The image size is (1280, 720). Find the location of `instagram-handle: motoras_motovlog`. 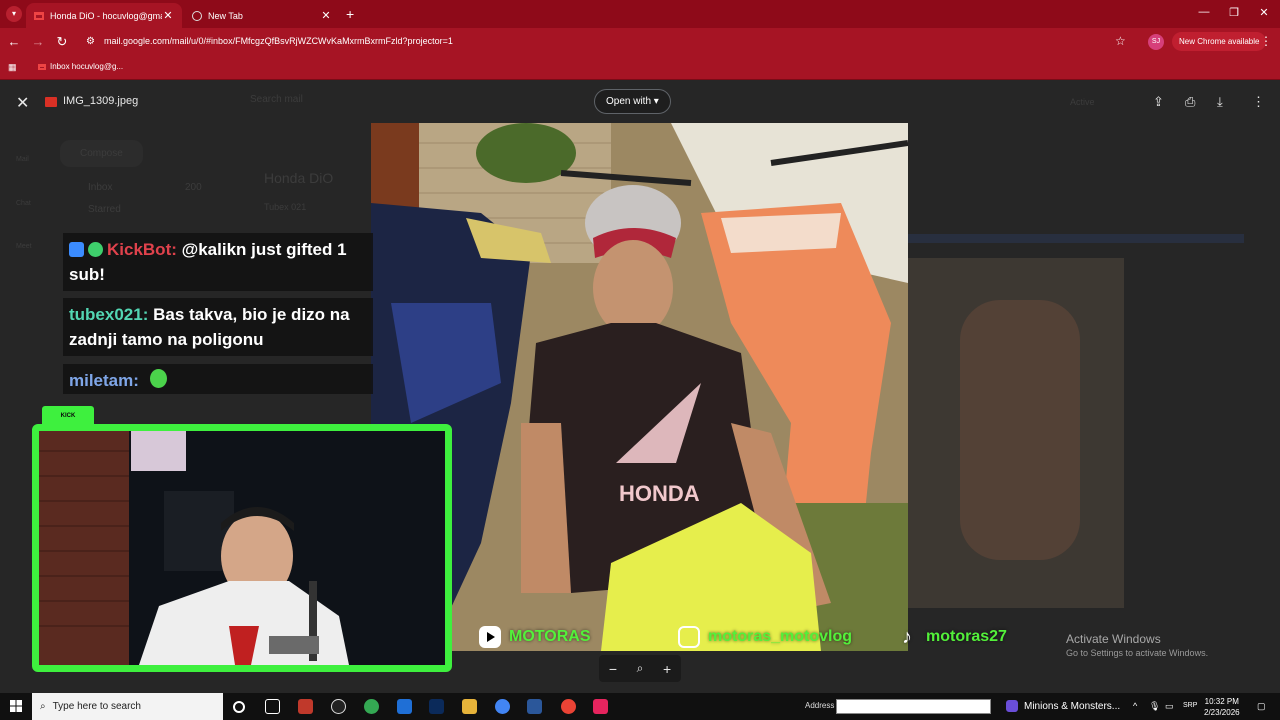

instagram-handle: motoras_motovlog is located at coordinates (765, 637).